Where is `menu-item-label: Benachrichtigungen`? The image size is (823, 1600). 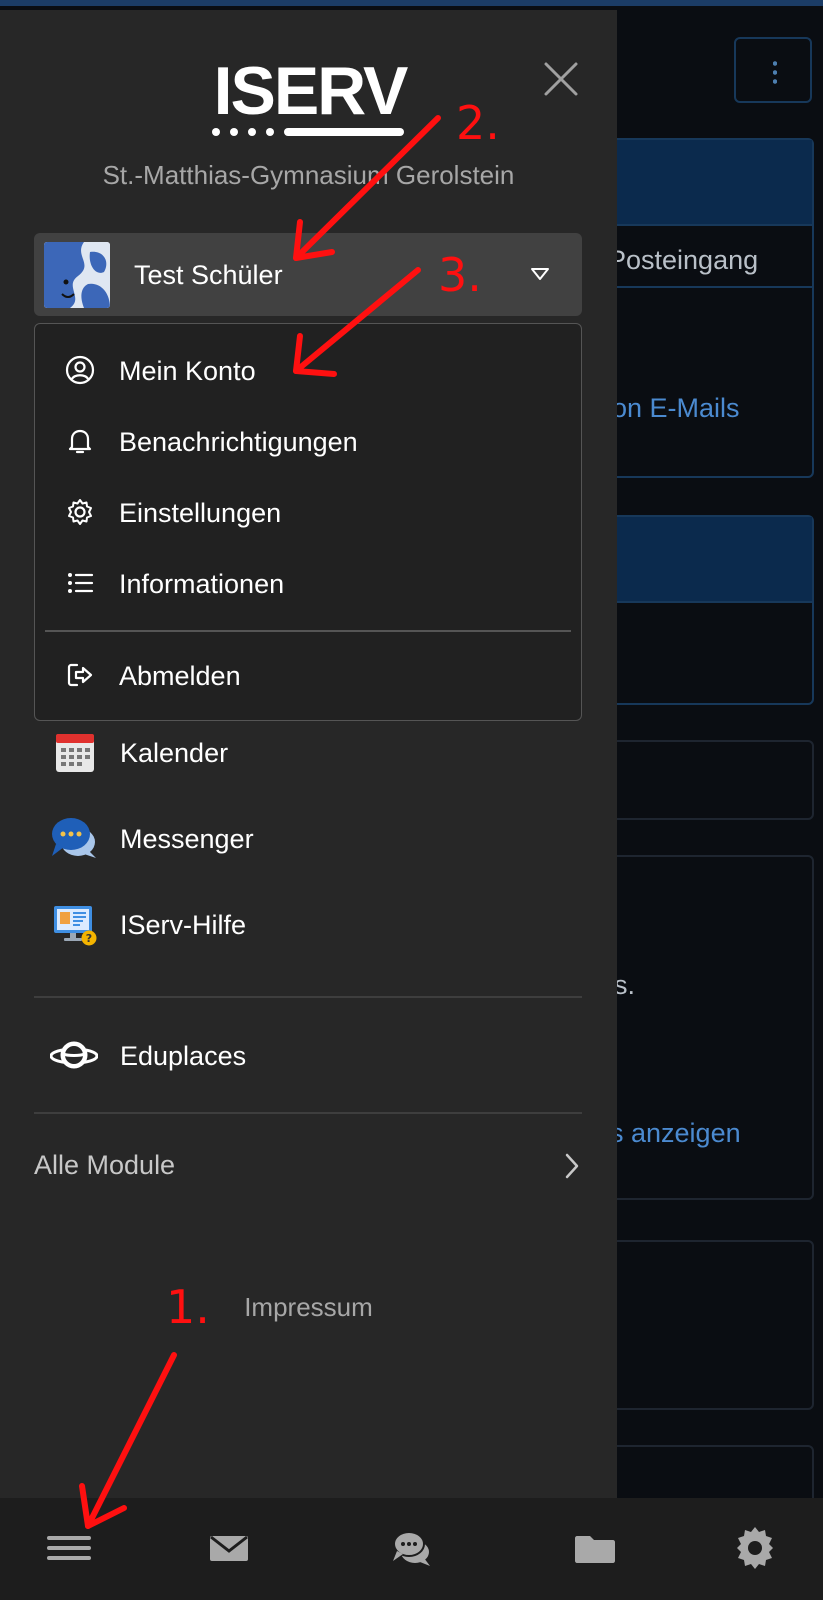 menu-item-label: Benachrichtigungen is located at coordinates (238, 442).